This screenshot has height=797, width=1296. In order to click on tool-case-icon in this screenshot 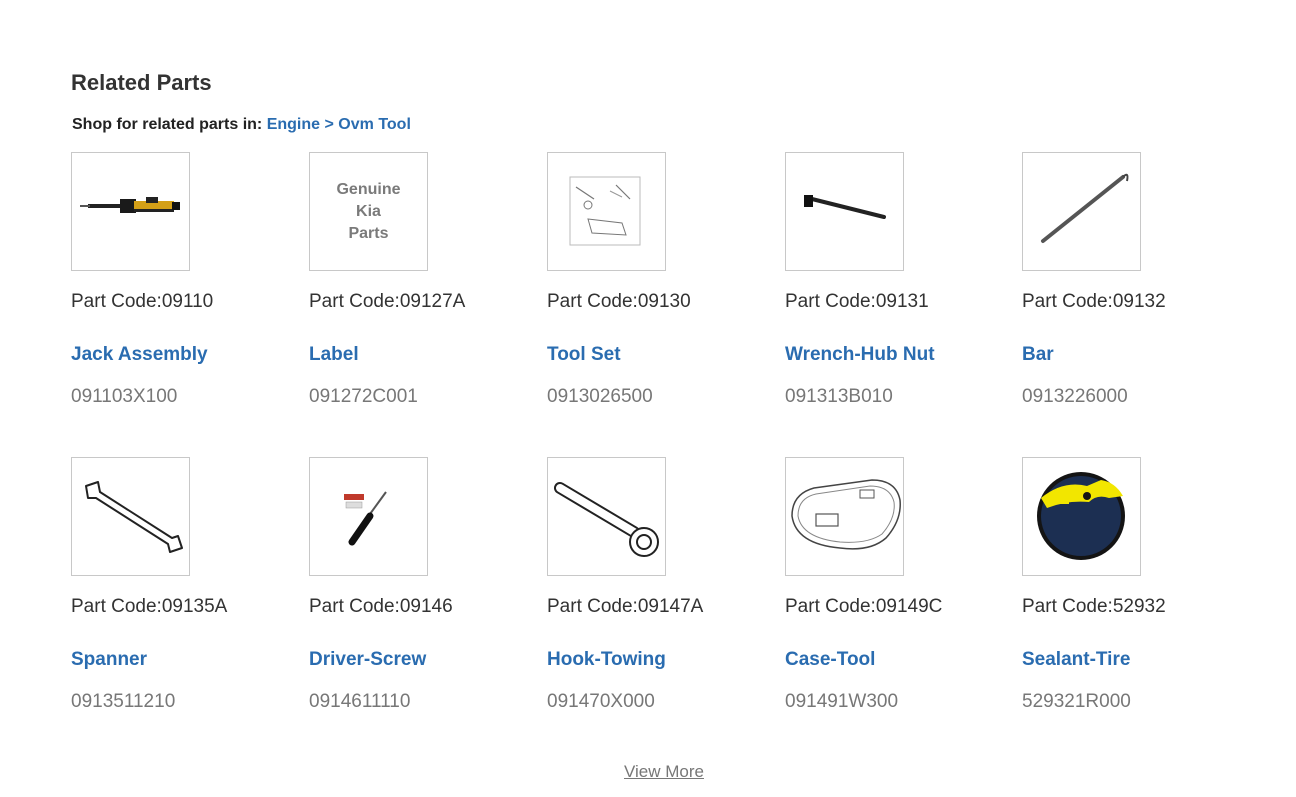, I will do `click(846, 514)`.